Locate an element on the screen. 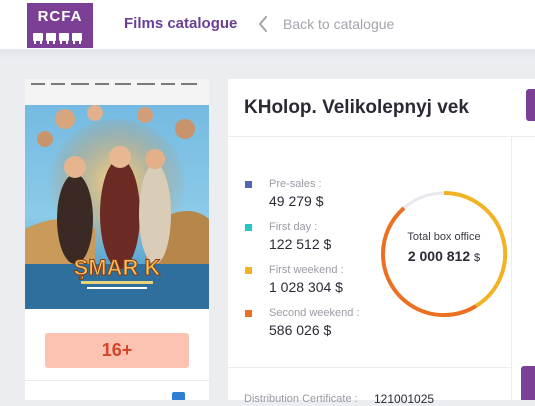  top-header: RCFA Films catalogue Back to catalogue is located at coordinates (267, 25).